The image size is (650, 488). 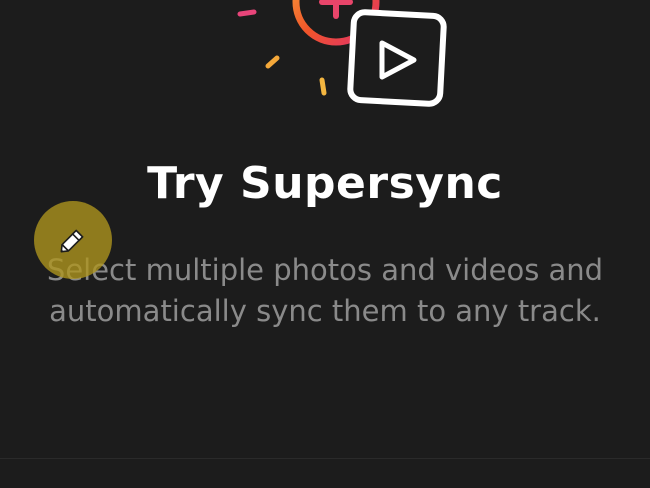 I want to click on edit-badge-button, so click(x=73, y=240).